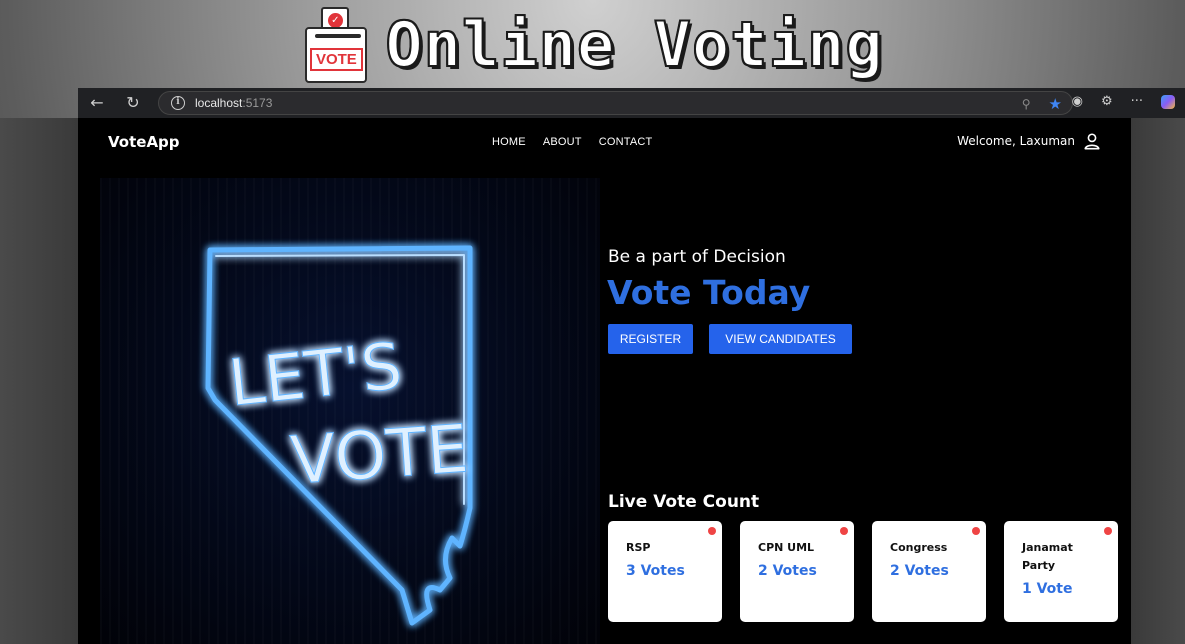  I want to click on ballot-box-icon: ✓ VOTE, so click(336, 44).